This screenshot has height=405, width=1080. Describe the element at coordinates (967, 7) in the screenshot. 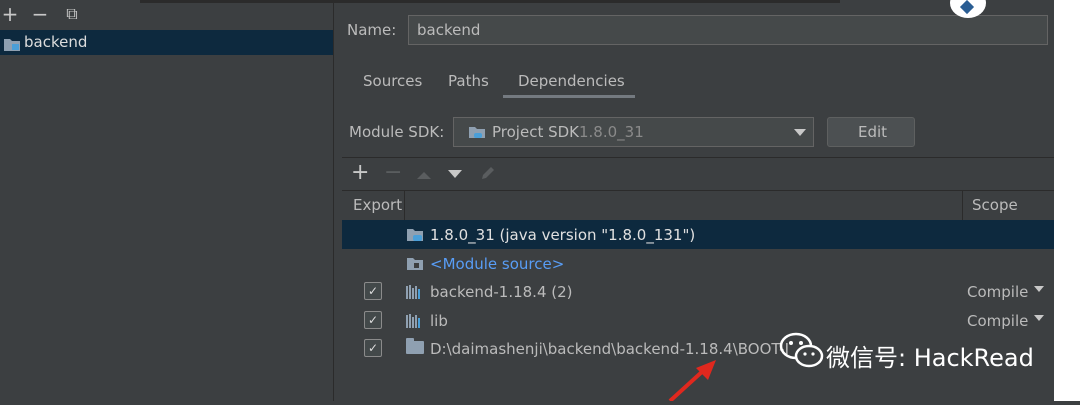

I see `badge-diamond-icon` at that location.